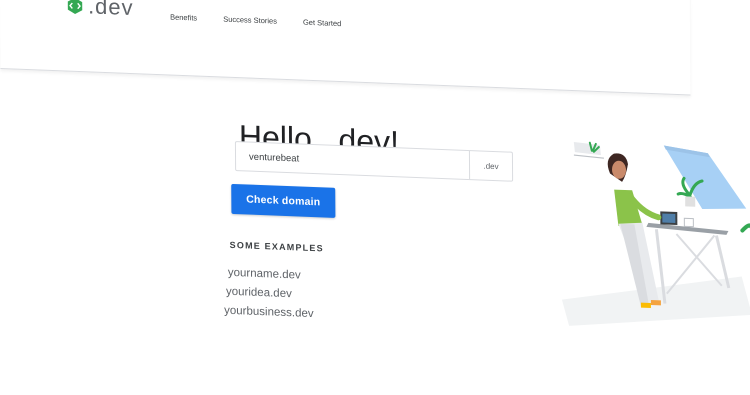 This screenshot has width=750, height=395. What do you see at coordinates (264, 274) in the screenshot?
I see `example-item: yourname.dev` at bounding box center [264, 274].